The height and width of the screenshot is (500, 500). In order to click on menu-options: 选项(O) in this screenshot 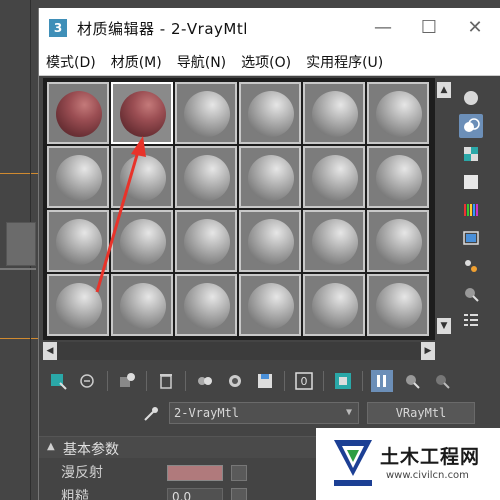, I will do `click(266, 62)`.